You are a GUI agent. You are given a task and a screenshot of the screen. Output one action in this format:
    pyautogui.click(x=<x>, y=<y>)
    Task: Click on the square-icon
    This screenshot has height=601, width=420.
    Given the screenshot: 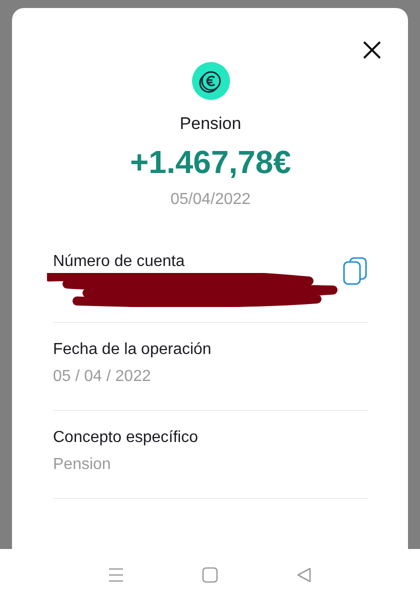 What is the action you would take?
    pyautogui.click(x=210, y=575)
    